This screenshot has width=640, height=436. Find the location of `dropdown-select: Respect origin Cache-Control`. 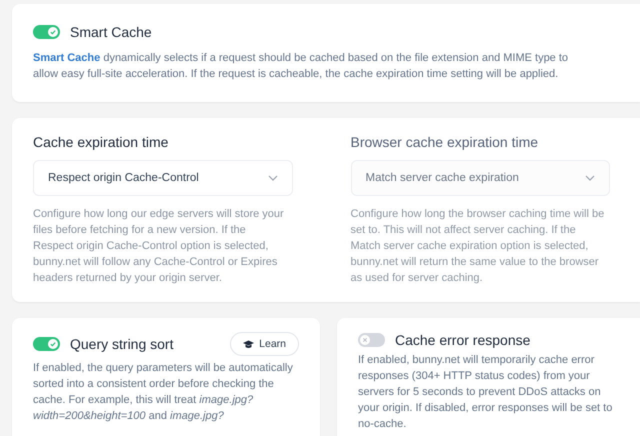

dropdown-select: Respect origin Cache-Control is located at coordinates (162, 178).